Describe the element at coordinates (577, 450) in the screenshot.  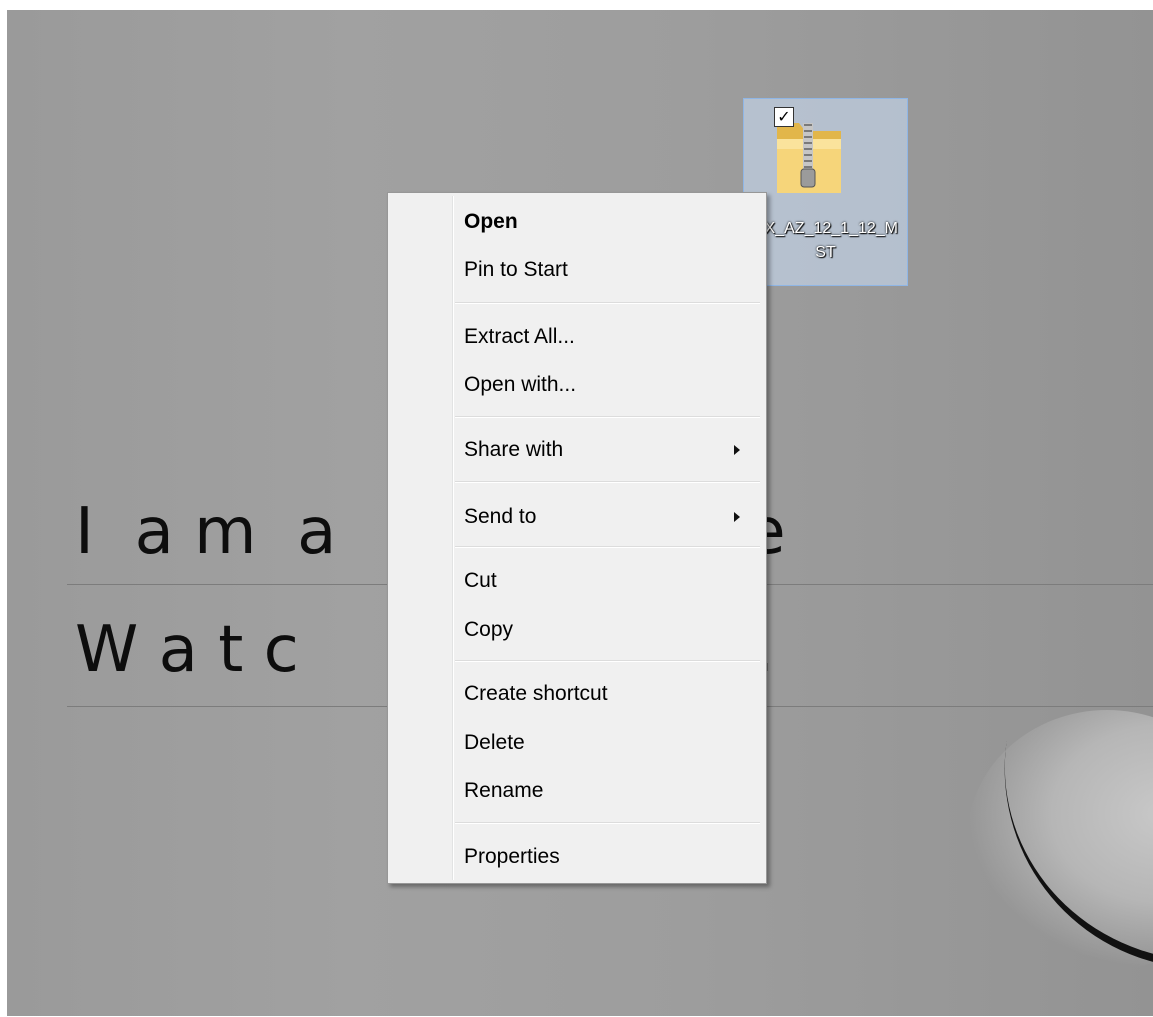
I see `menu-item-share-with: Share with` at that location.